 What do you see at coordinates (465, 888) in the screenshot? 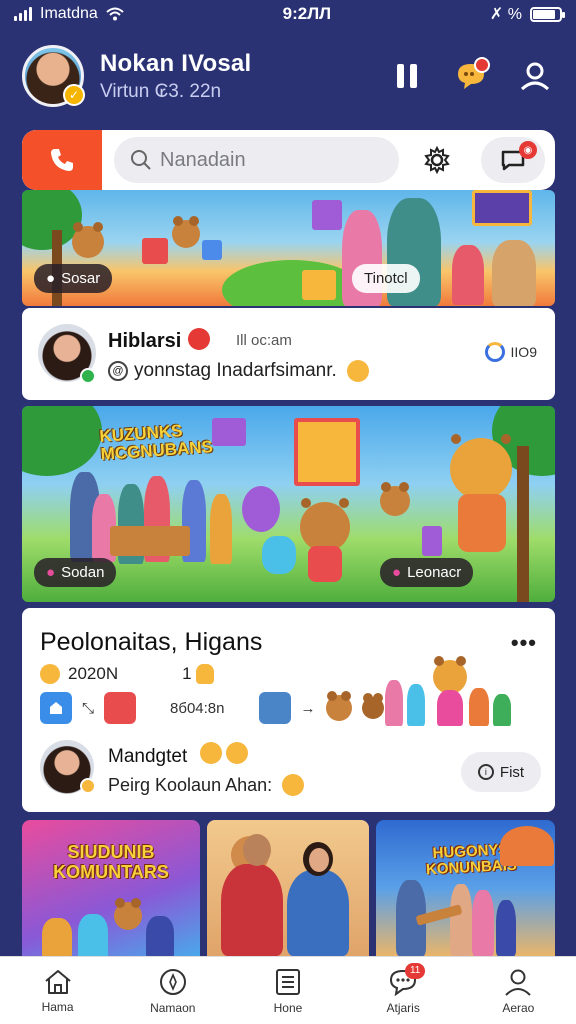
I see `community-tile-3: HUGONYS KONUNBAIS` at bounding box center [465, 888].